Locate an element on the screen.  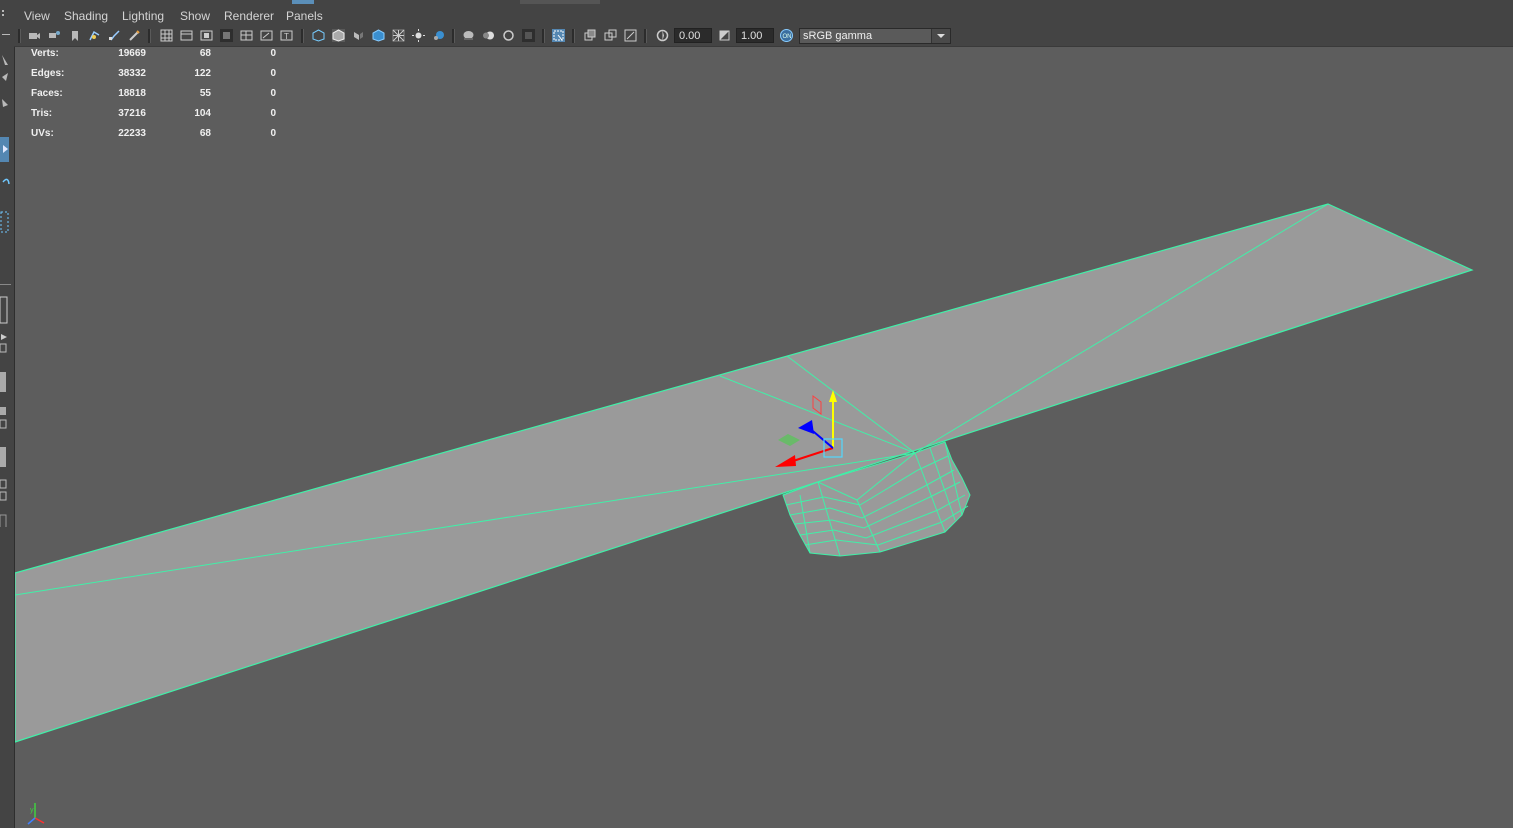
depth-of-field-icon is located at coordinates (528, 35).